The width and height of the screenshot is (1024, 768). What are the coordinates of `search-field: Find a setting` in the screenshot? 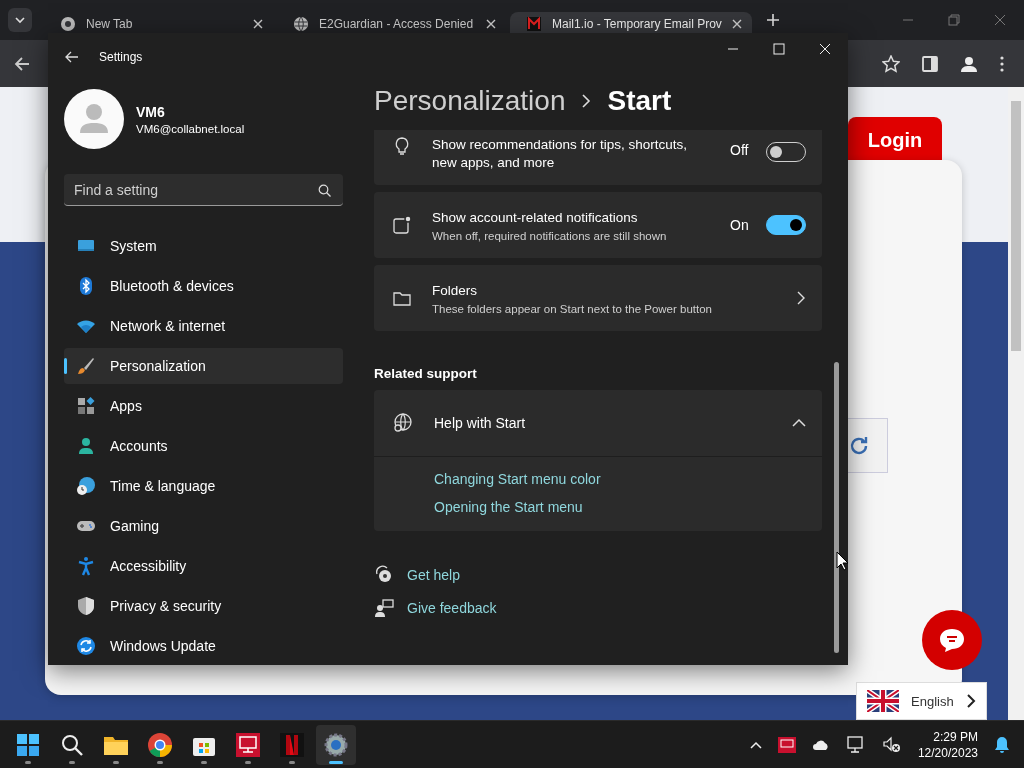 It's located at (203, 190).